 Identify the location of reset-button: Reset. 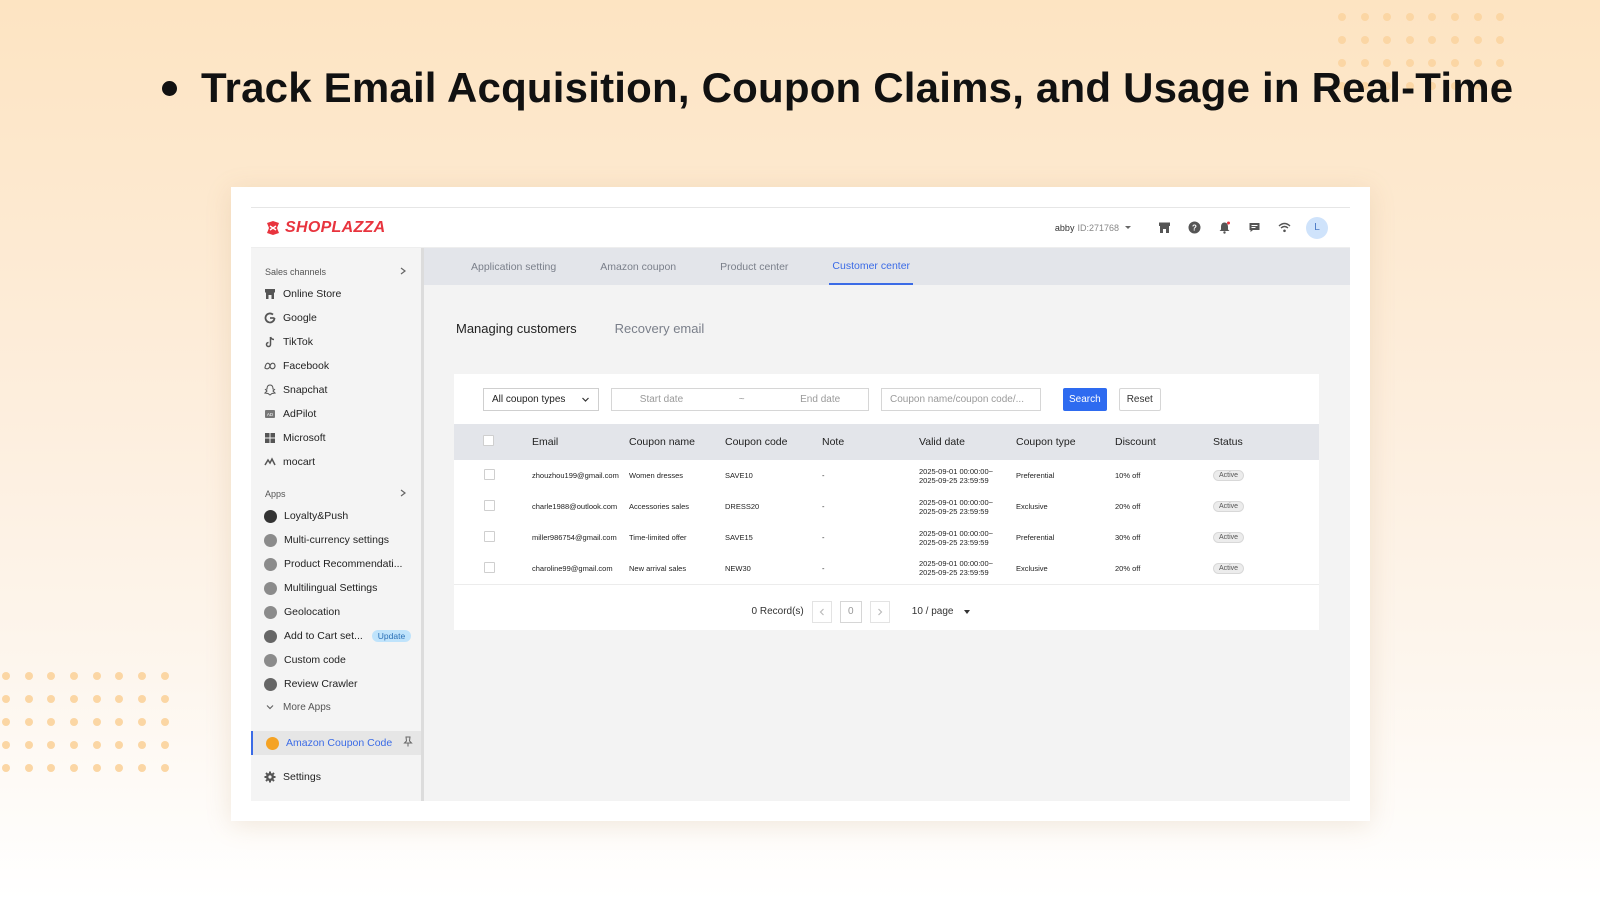
(1139, 399).